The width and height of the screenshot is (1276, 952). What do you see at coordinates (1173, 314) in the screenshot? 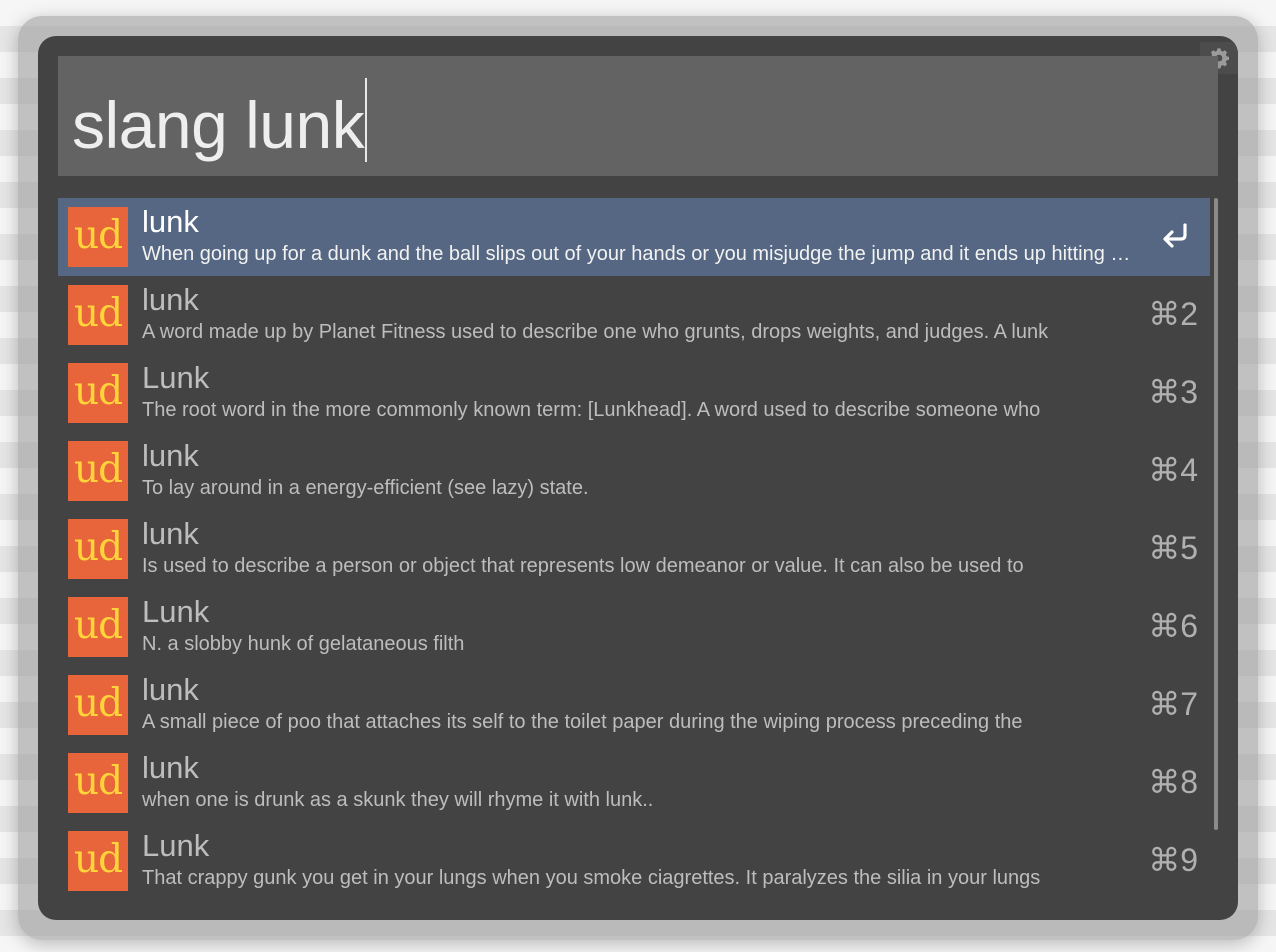
I see `result-shortcut: ⌘2` at bounding box center [1173, 314].